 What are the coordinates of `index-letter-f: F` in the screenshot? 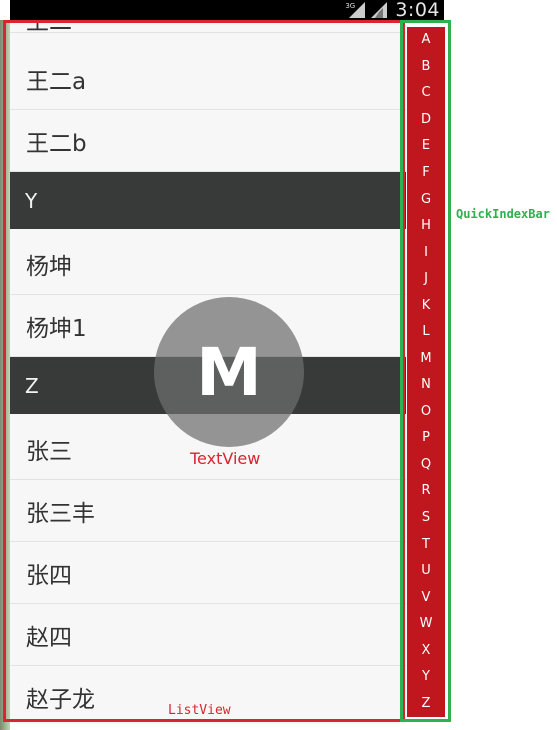 It's located at (426, 173).